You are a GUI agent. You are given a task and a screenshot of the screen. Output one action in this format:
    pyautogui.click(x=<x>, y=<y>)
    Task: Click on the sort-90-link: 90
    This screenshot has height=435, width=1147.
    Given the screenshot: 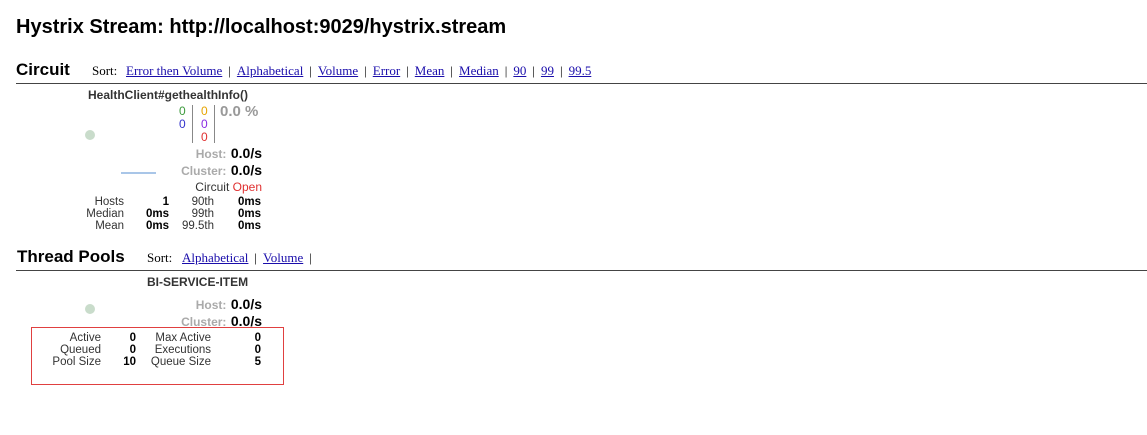 What is the action you would take?
    pyautogui.click(x=519, y=71)
    